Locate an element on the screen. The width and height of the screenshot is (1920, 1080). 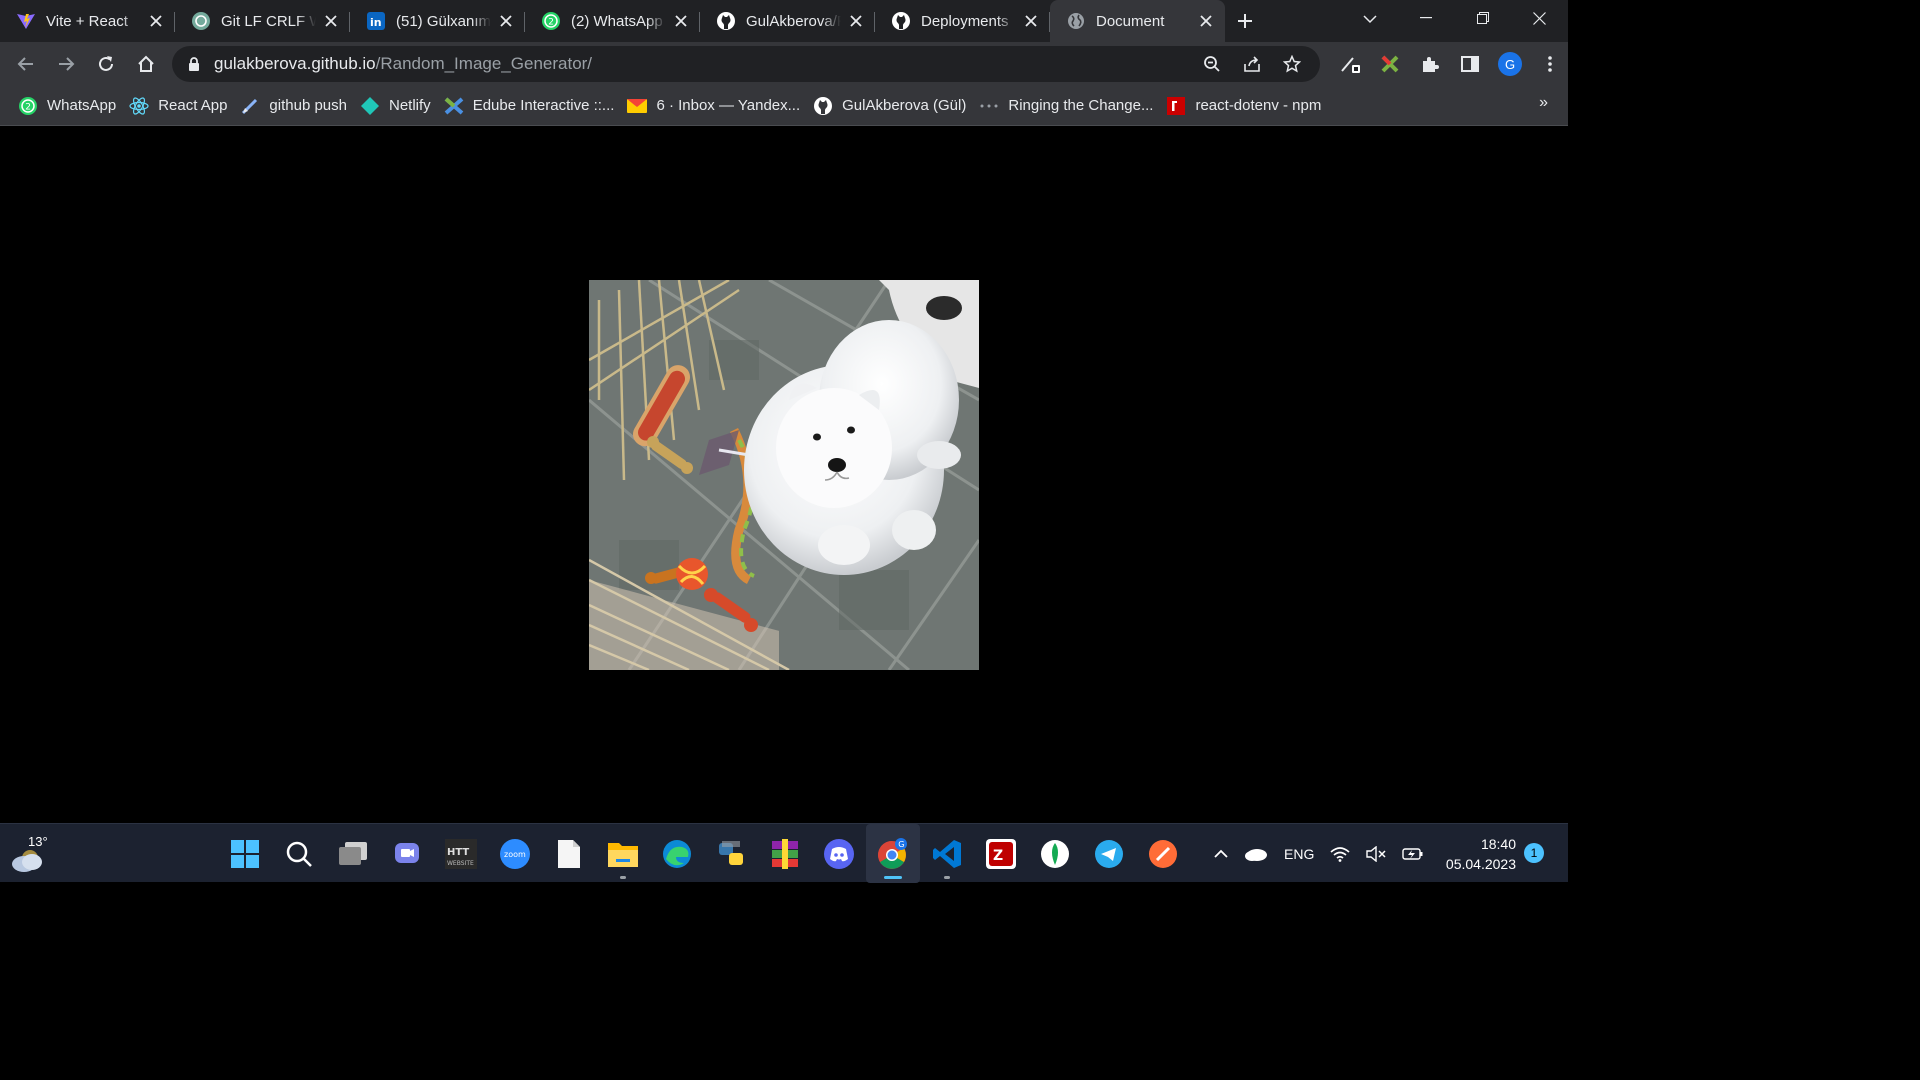
taskbar-search is located at coordinates (299, 853).